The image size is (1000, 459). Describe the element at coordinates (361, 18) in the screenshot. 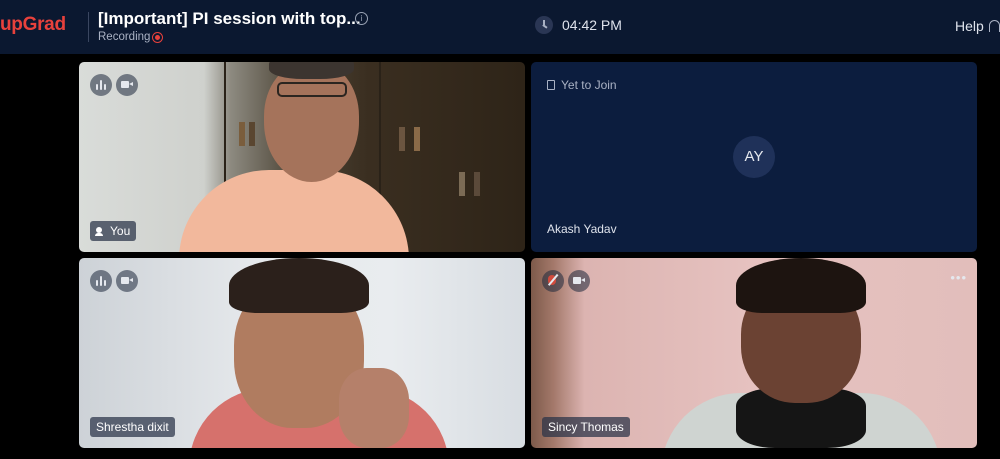

I see `info-icon: i` at that location.